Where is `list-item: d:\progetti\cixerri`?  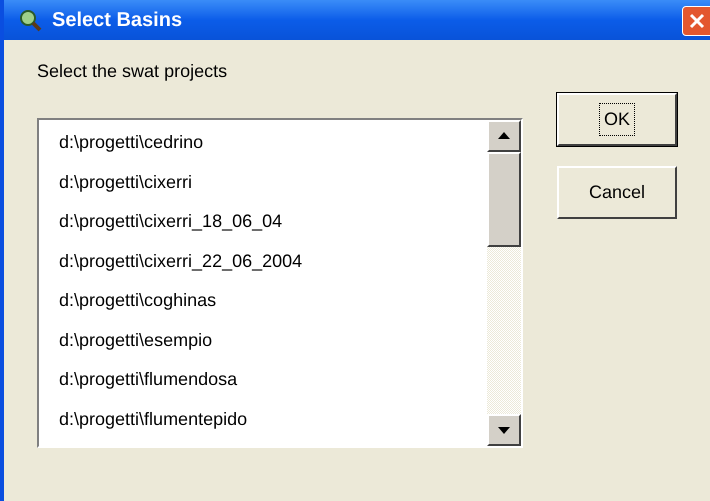
list-item: d:\progetti\cixerri is located at coordinates (125, 188).